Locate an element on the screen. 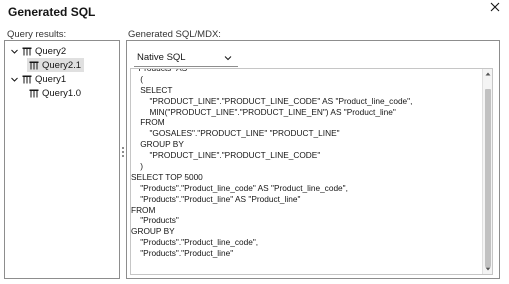 The image size is (509, 284). tree-node-query1-0: Query1.0 is located at coordinates (55, 93).